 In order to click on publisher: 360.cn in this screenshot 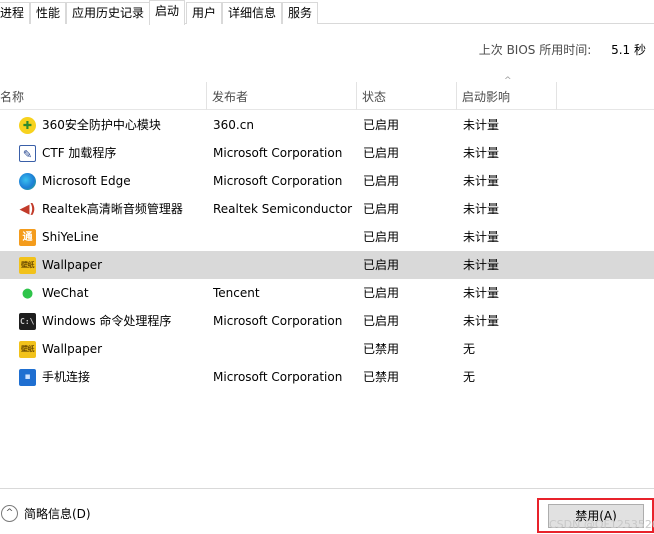, I will do `click(233, 125)`.